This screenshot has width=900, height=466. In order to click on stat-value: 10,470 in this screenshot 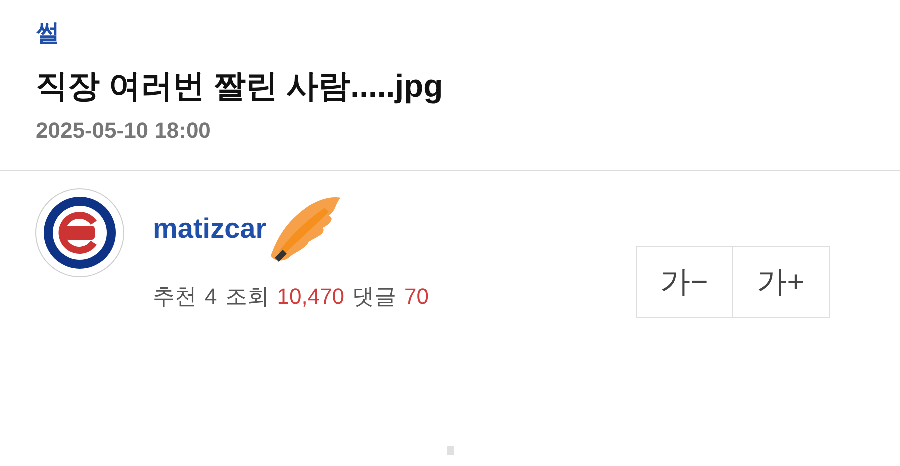, I will do `click(311, 297)`.